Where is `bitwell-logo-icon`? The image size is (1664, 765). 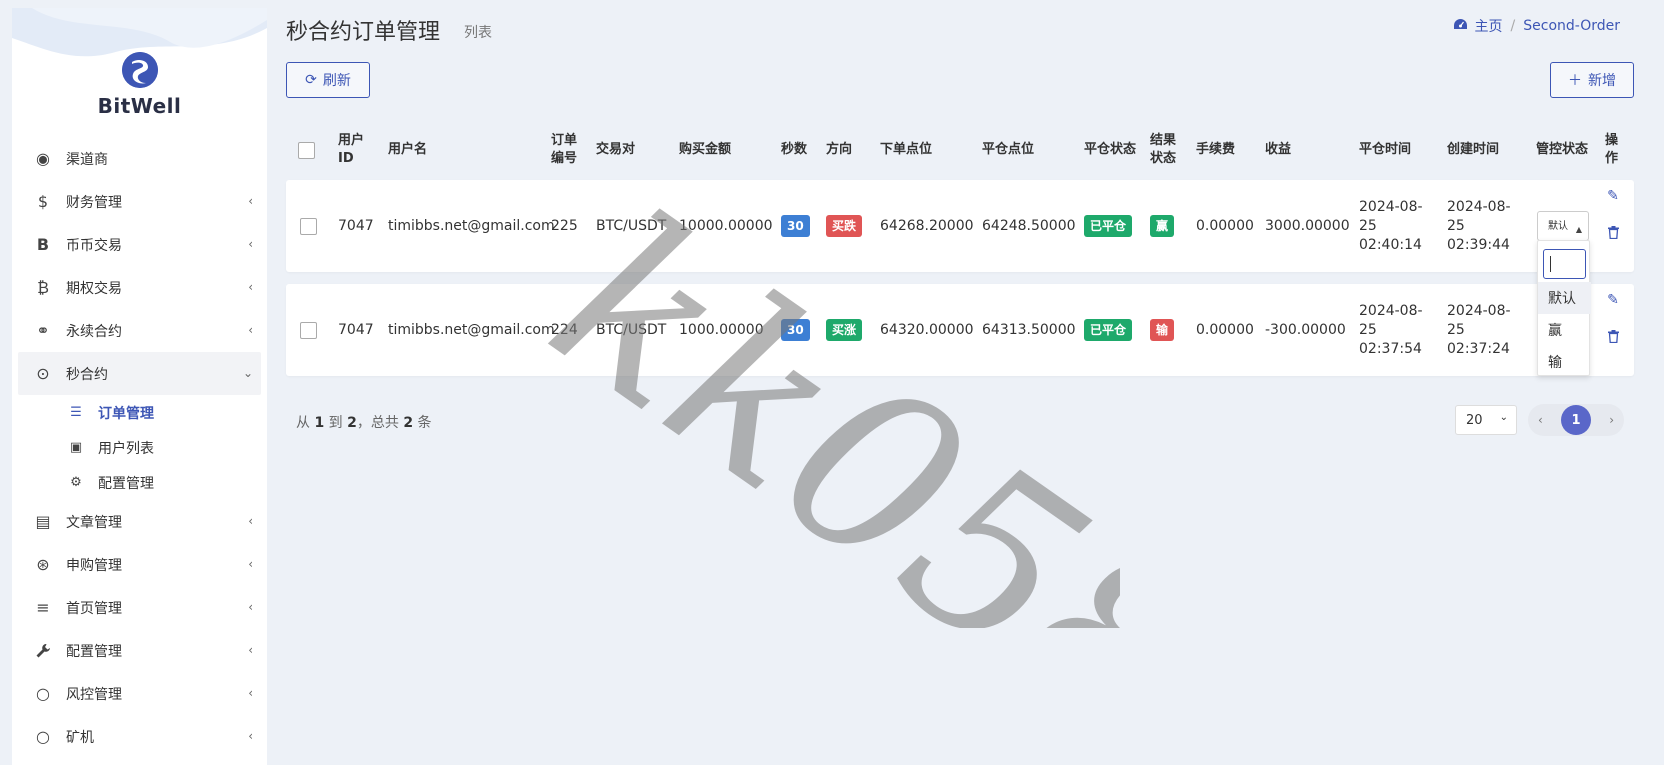
bitwell-logo-icon is located at coordinates (139, 70).